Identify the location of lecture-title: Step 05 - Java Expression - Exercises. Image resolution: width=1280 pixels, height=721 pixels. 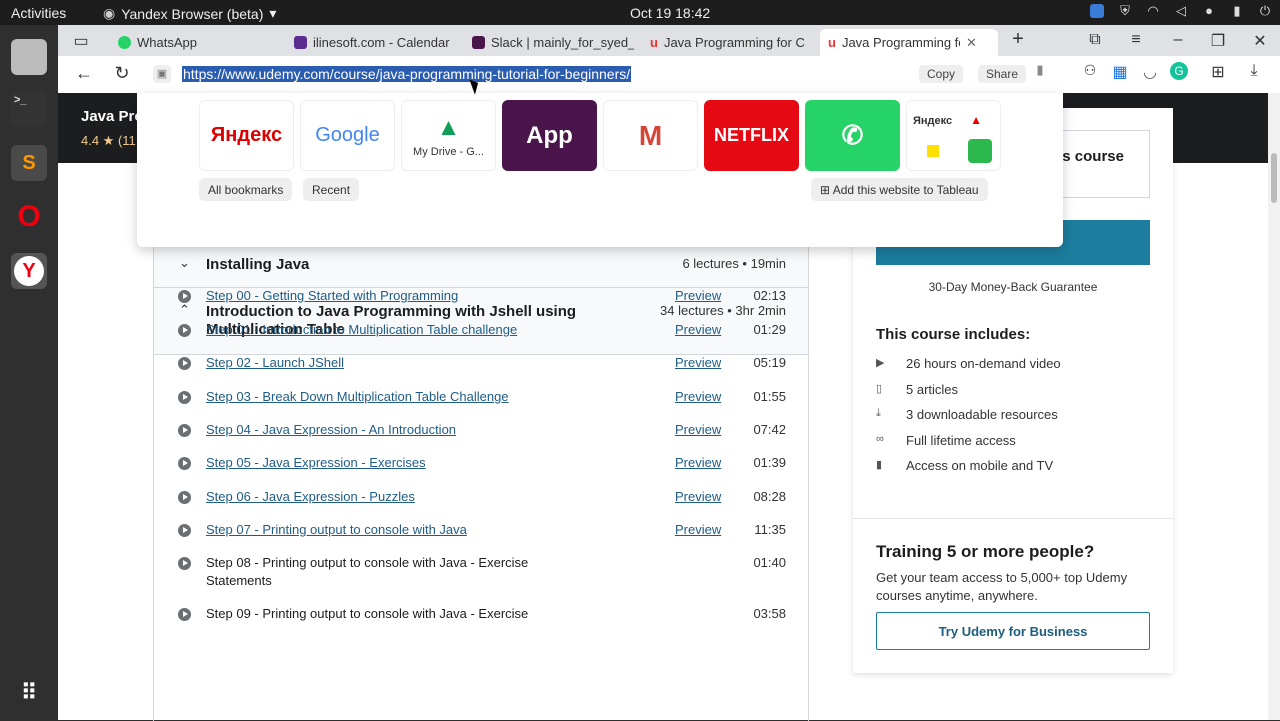
(376, 463).